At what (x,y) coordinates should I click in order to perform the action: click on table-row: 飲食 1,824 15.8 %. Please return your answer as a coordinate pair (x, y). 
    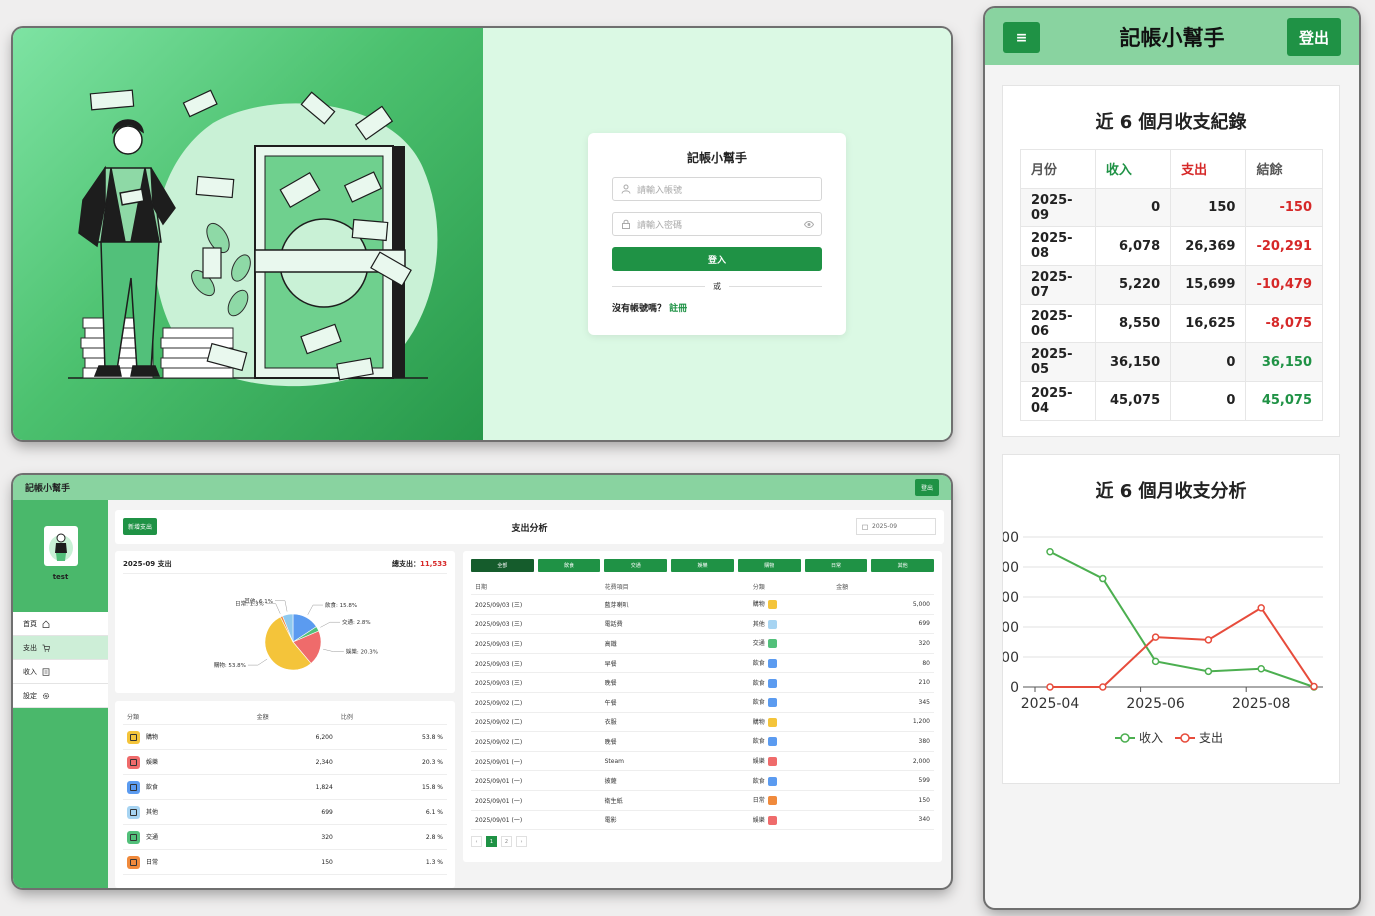
    Looking at the image, I should click on (285, 787).